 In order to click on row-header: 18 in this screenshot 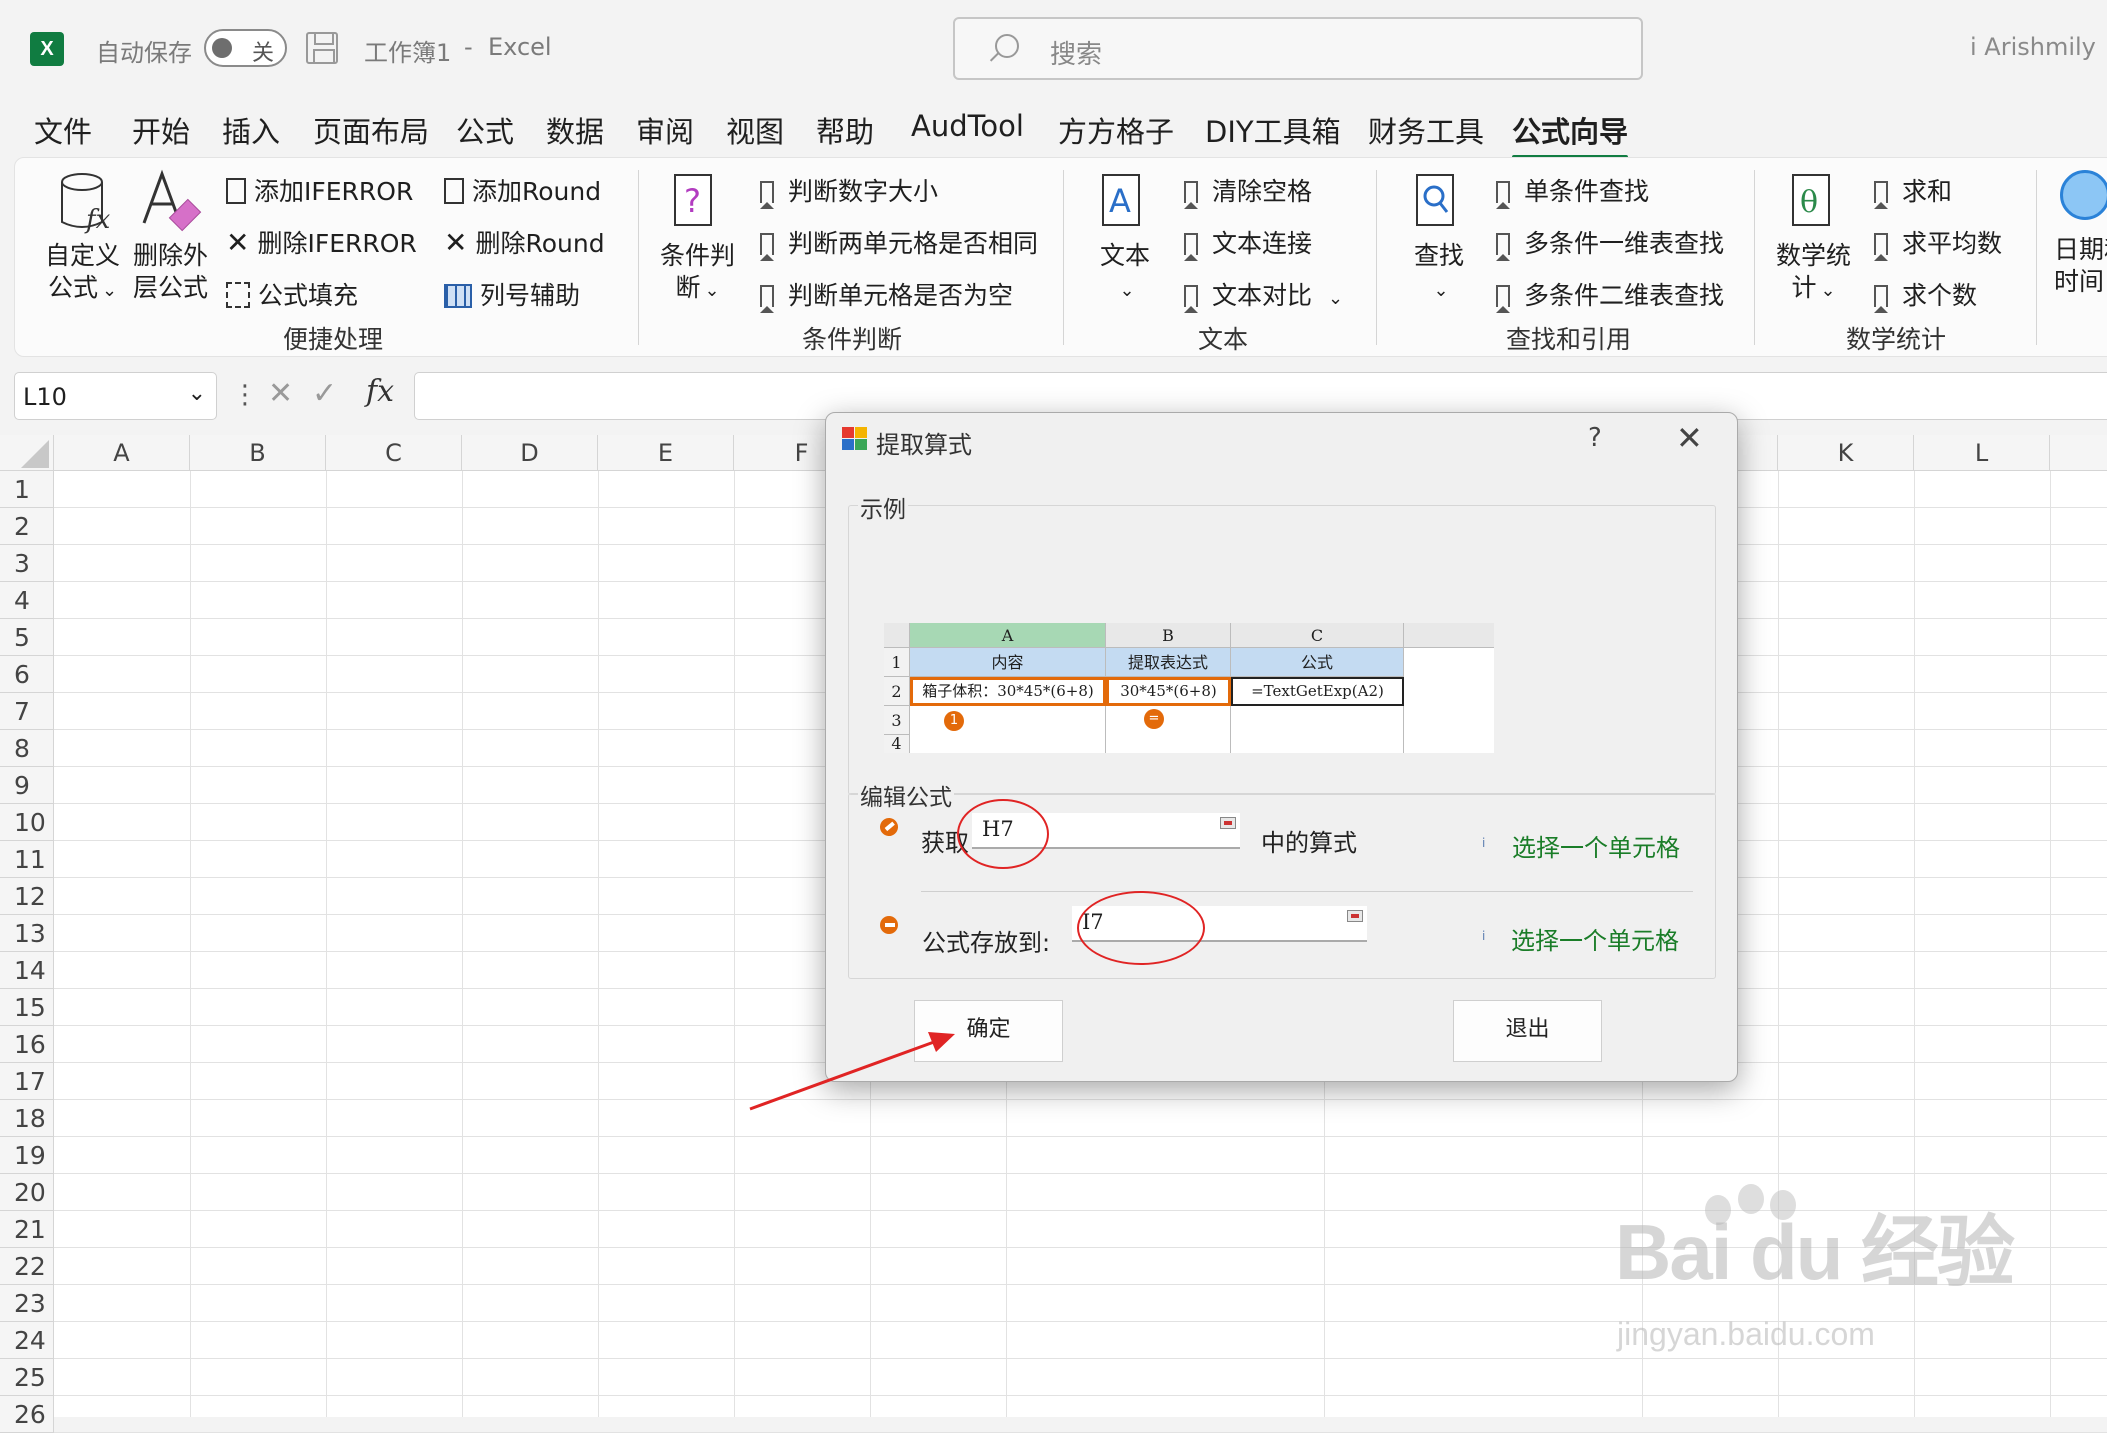, I will do `click(27, 1118)`.